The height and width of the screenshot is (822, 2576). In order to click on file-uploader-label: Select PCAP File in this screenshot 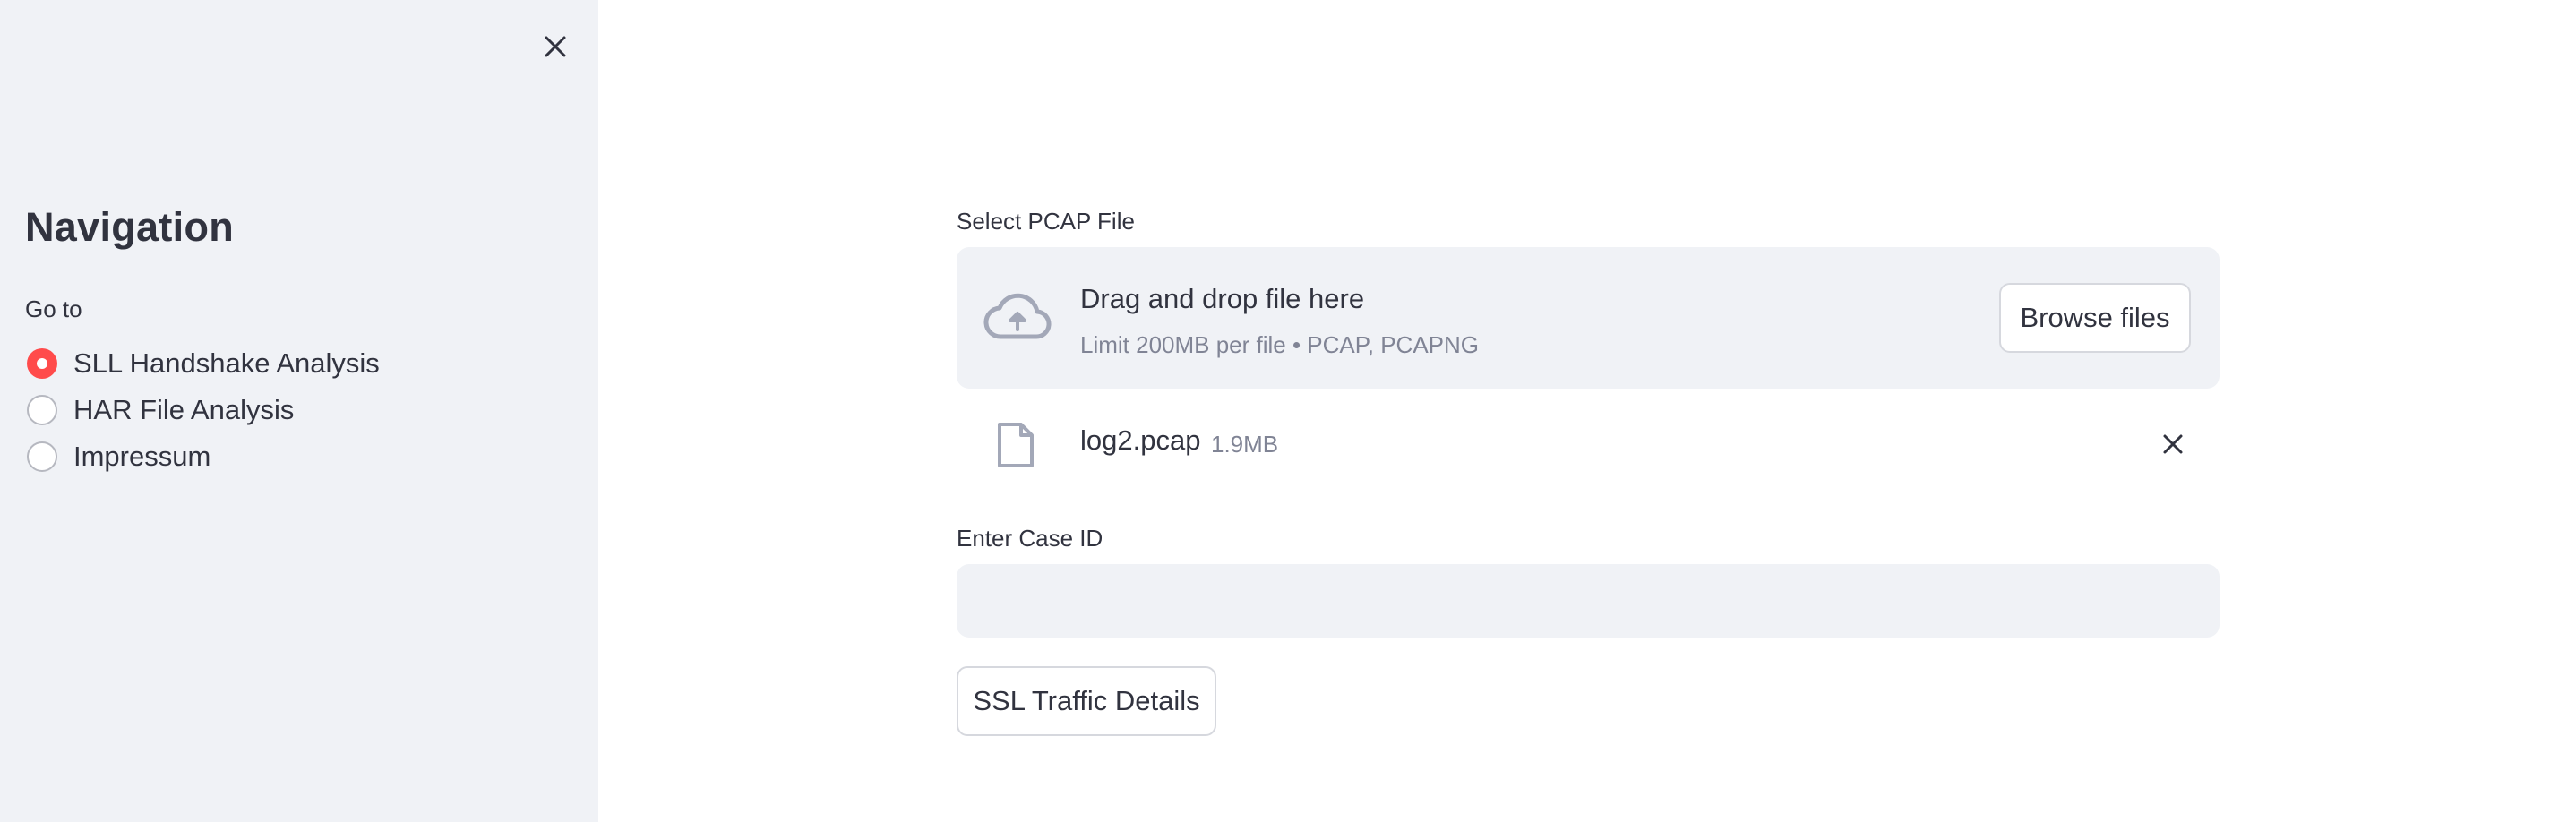, I will do `click(1046, 222)`.